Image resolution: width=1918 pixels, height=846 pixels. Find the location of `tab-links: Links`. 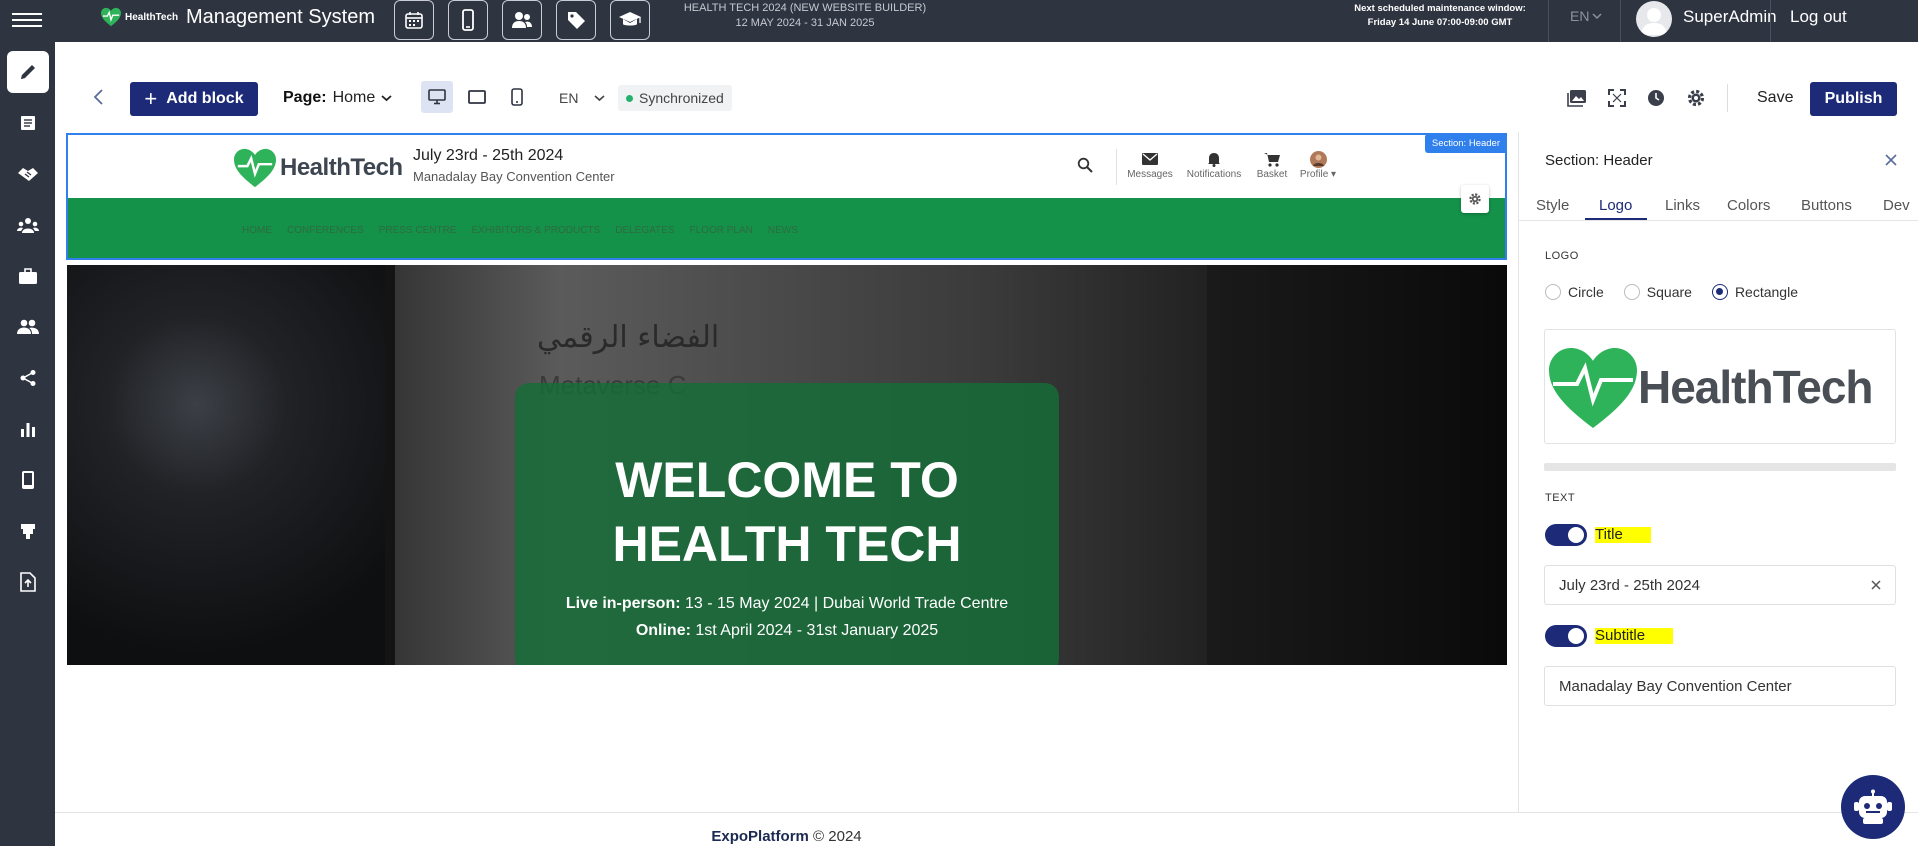

tab-links: Links is located at coordinates (1682, 205).